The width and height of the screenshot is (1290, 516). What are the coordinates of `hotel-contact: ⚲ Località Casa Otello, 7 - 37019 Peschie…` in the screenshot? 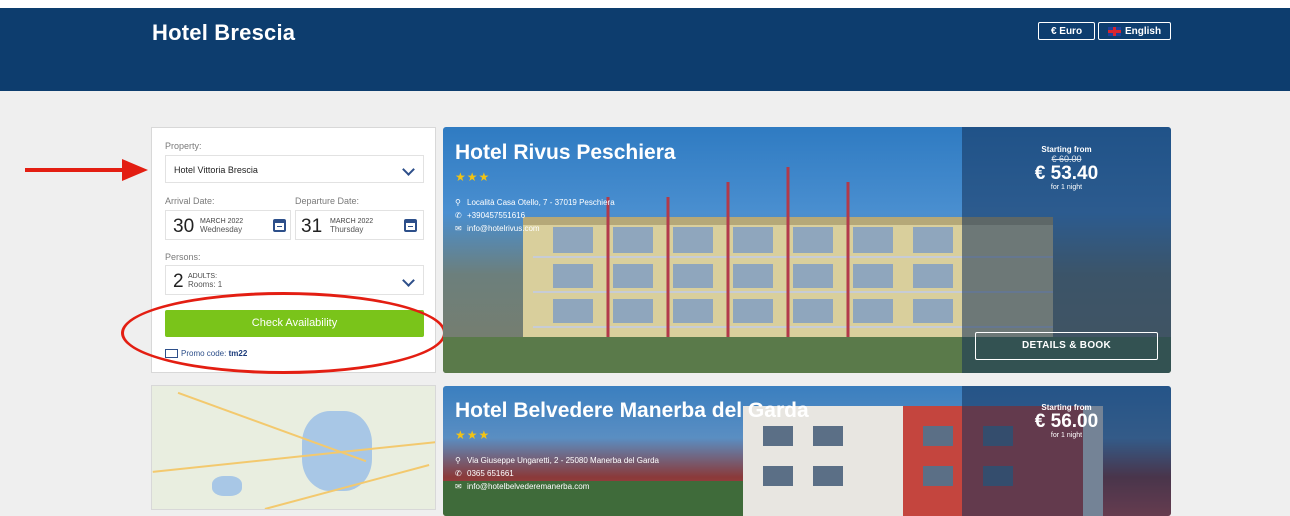 It's located at (535, 215).